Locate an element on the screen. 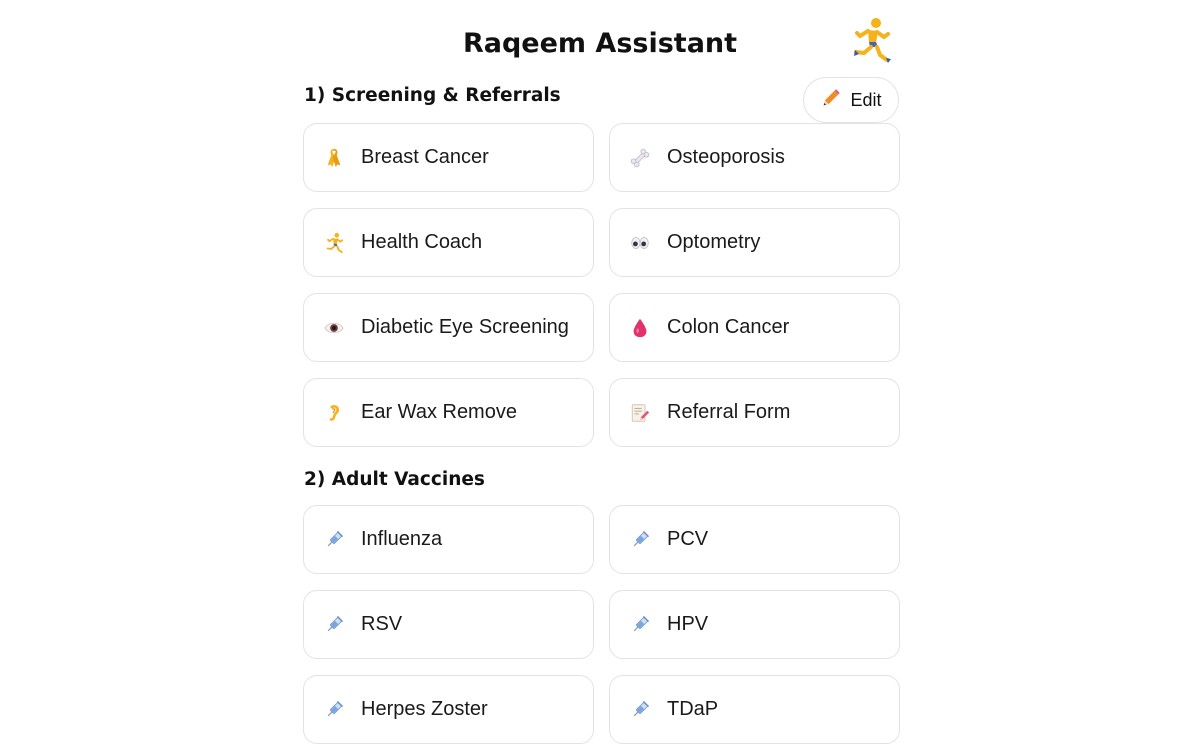 This screenshot has width=1200, height=750. card-colon-cancer: Colon Cancer is located at coordinates (754, 327).